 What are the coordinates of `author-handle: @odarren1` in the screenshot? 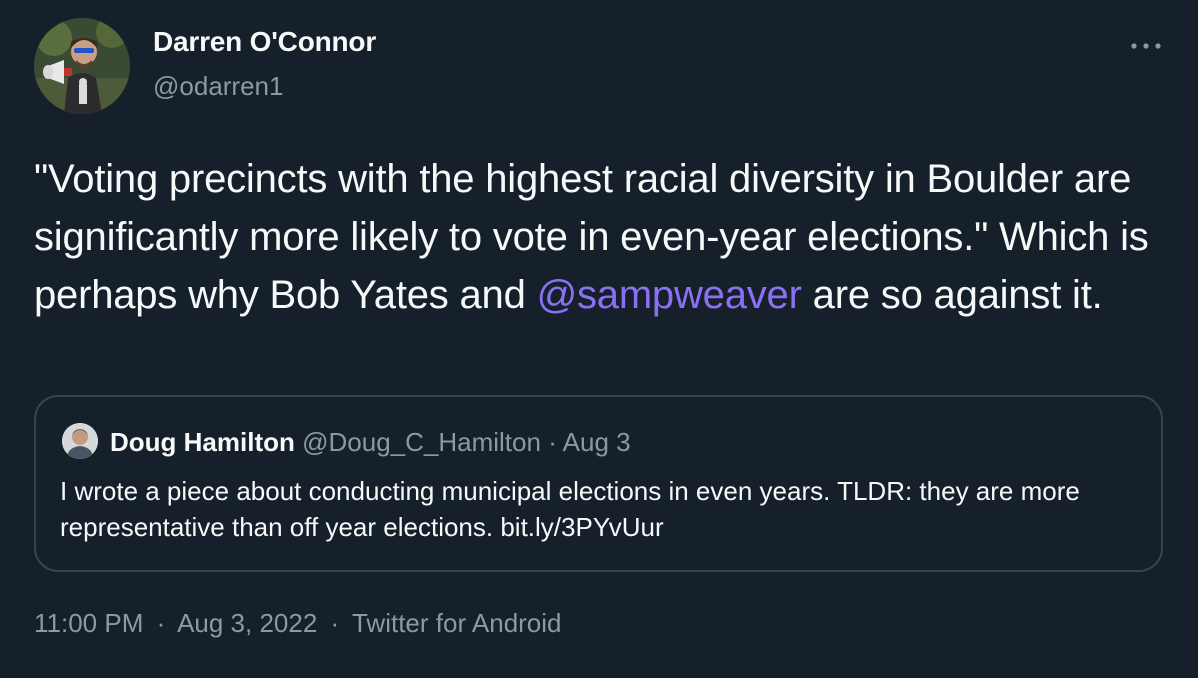 It's located at (218, 86).